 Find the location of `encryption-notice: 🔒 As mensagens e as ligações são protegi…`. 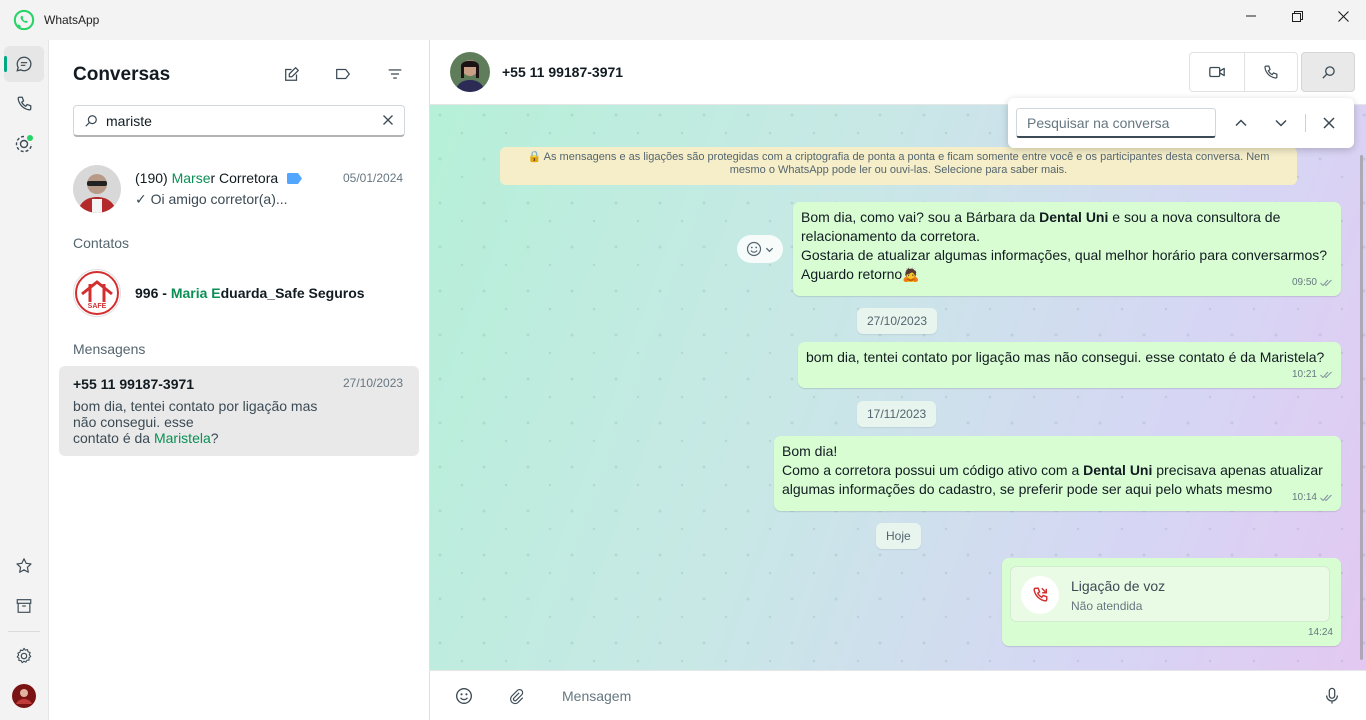

encryption-notice: 🔒 As mensagens e as ligações são protegi… is located at coordinates (898, 166).